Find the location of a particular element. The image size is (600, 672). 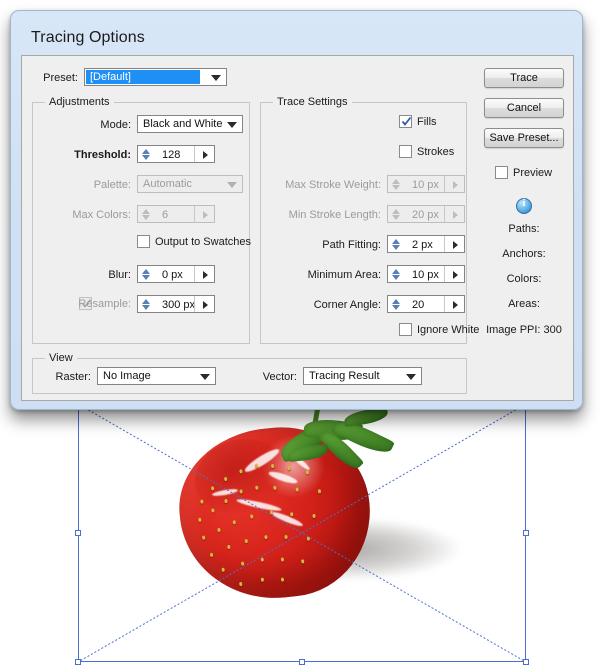

path-fitting-label: Path Fitting: is located at coordinates (351, 245).